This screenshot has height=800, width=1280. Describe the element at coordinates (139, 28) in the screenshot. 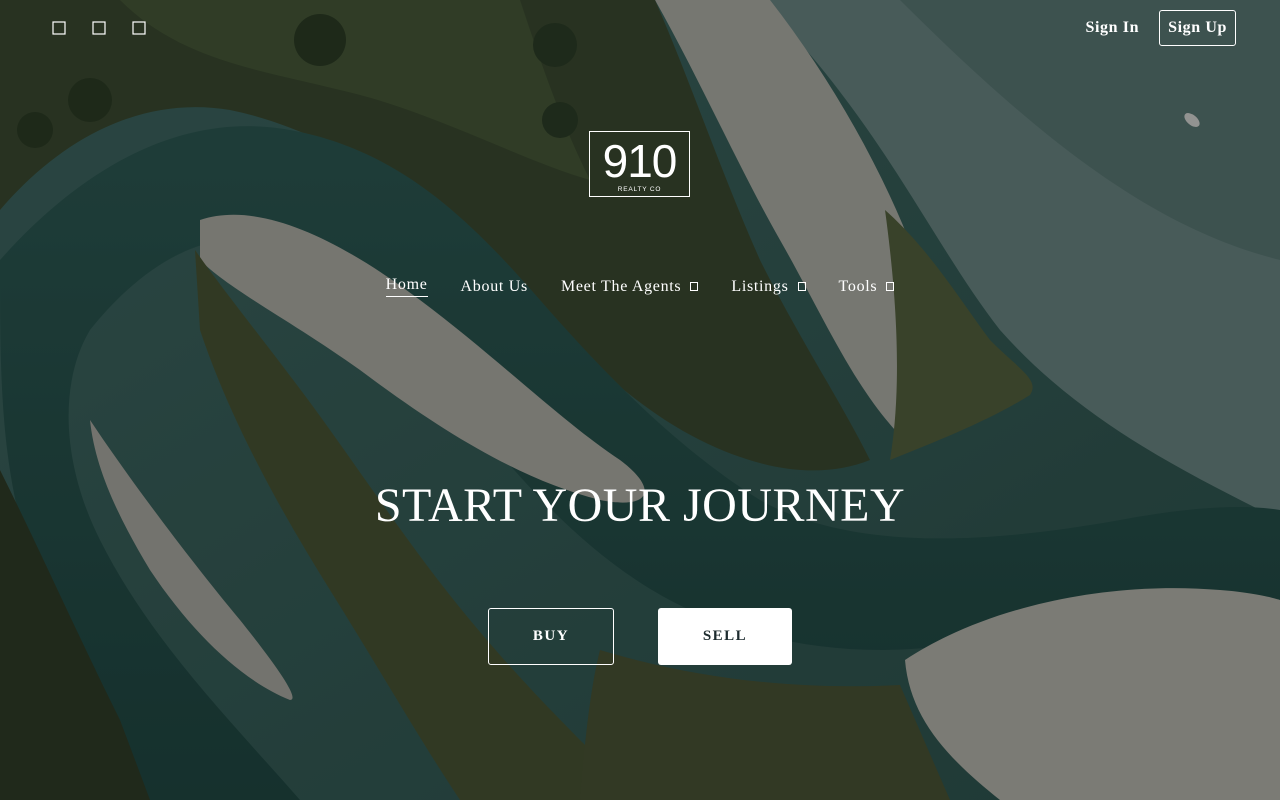

I see `linkedin-icon` at that location.